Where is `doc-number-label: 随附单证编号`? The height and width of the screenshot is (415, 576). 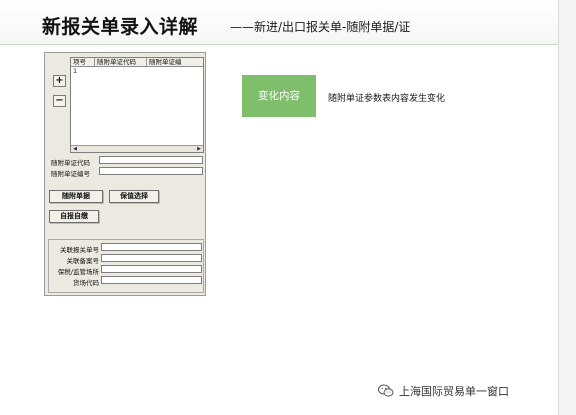
doc-number-label: 随附单证编号 is located at coordinates (70, 174).